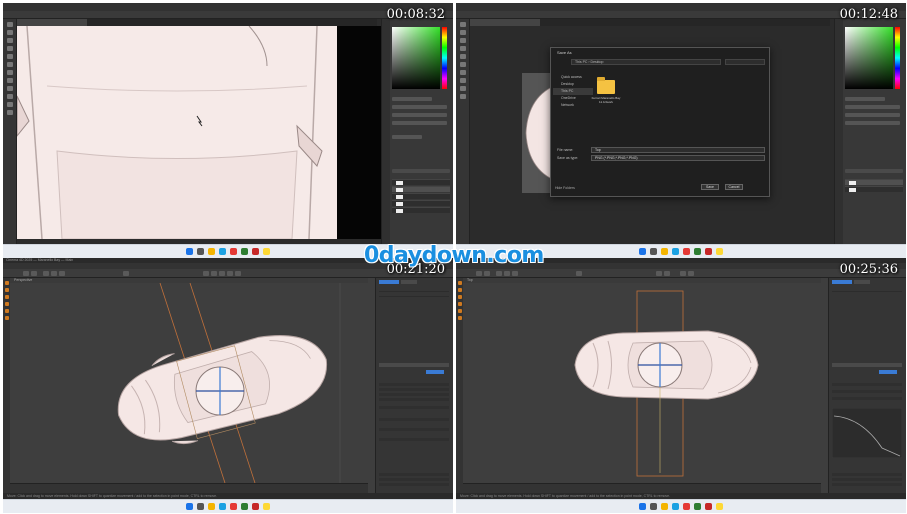 The width and height of the screenshot is (907, 514). What do you see at coordinates (573, 98) in the screenshot?
I see `nav-item-onedrive: OneDrive` at bounding box center [573, 98].